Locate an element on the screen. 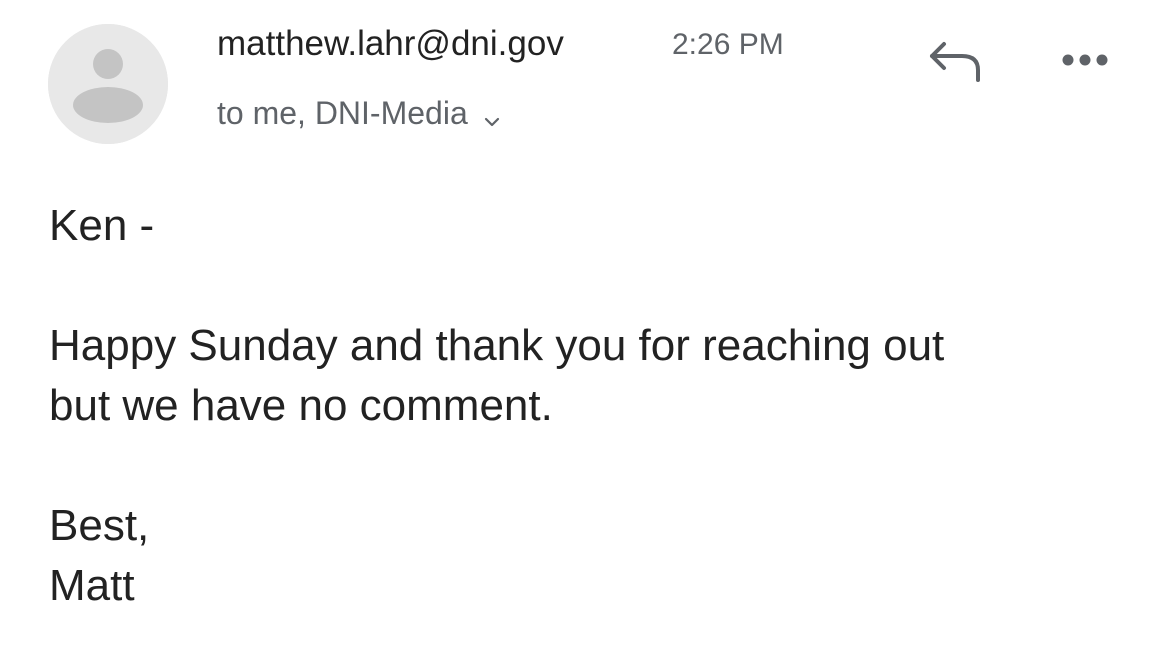 Image resolution: width=1169 pixels, height=657 pixels. closing-text: Best, is located at coordinates (99, 525).